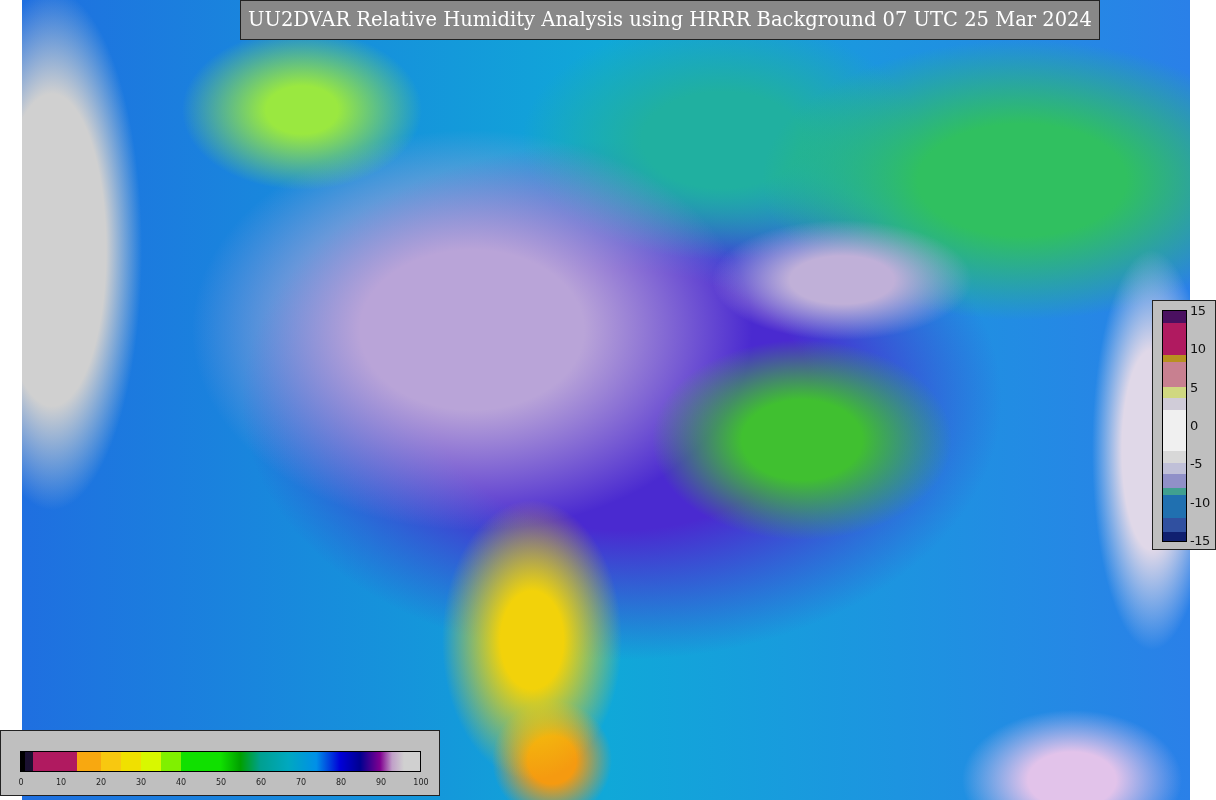 The width and height of the screenshot is (1216, 800). What do you see at coordinates (670, 20) in the screenshot?
I see `map-title: UU2DVAR Relative Humidity Analysis using HRRR Background 07 UTC 25 Mar 2024` at bounding box center [670, 20].